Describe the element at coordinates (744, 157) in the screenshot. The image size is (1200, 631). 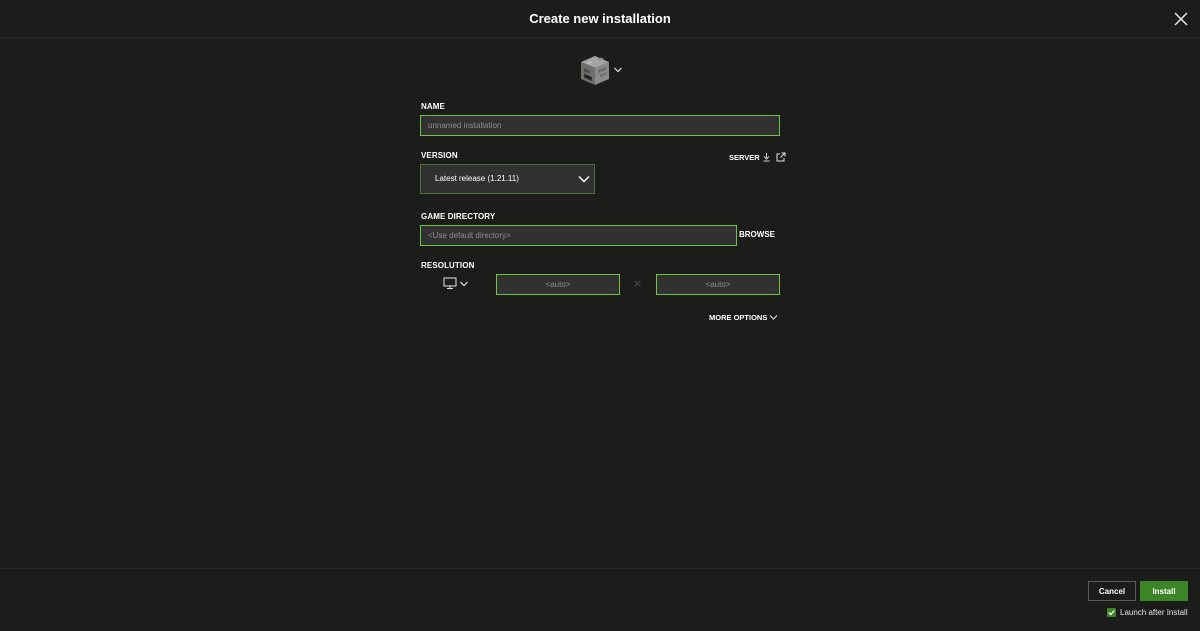
I see `server-link-label: SERVER` at that location.